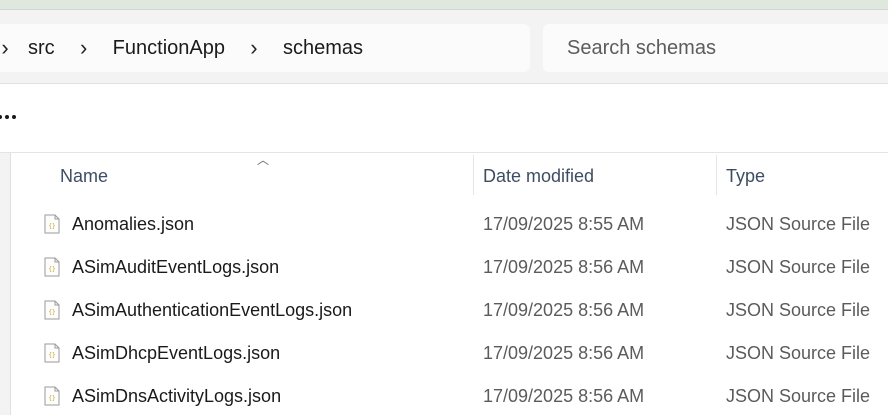 The width and height of the screenshot is (888, 418). I want to click on file-name: ASimDnsActivityLogs.json, so click(162, 396).